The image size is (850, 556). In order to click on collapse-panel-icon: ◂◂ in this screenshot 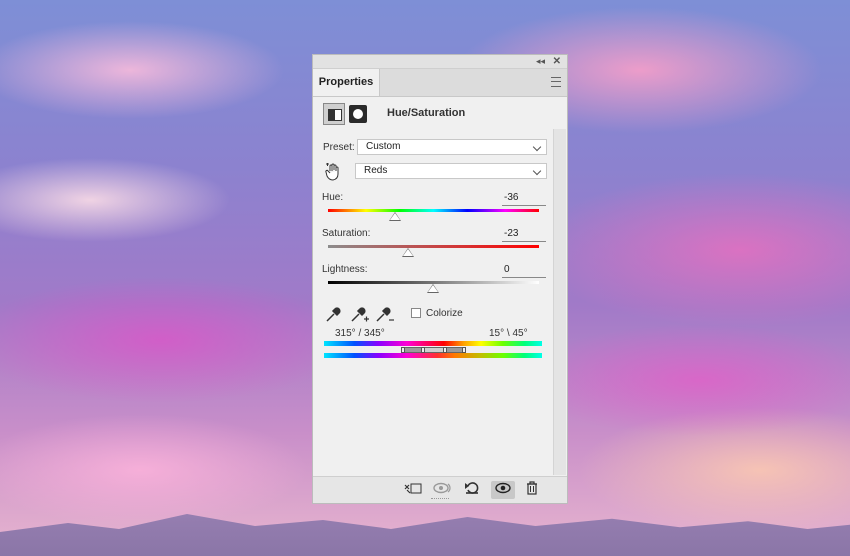, I will do `click(540, 61)`.